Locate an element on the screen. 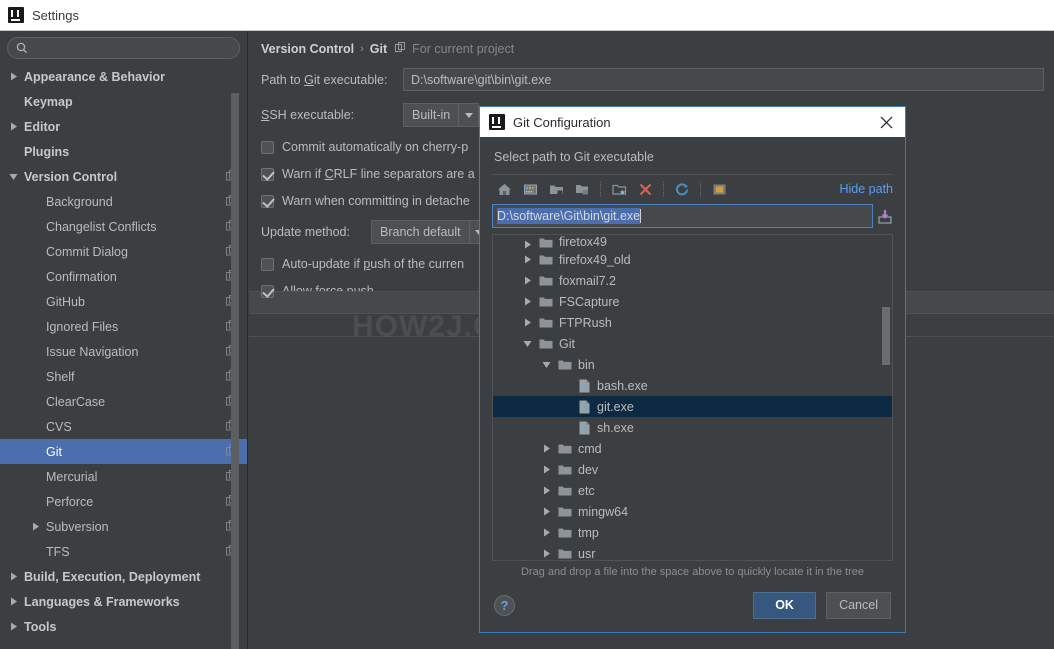 The width and height of the screenshot is (1054, 649). breadcrumb-root: Version Control is located at coordinates (307, 49).